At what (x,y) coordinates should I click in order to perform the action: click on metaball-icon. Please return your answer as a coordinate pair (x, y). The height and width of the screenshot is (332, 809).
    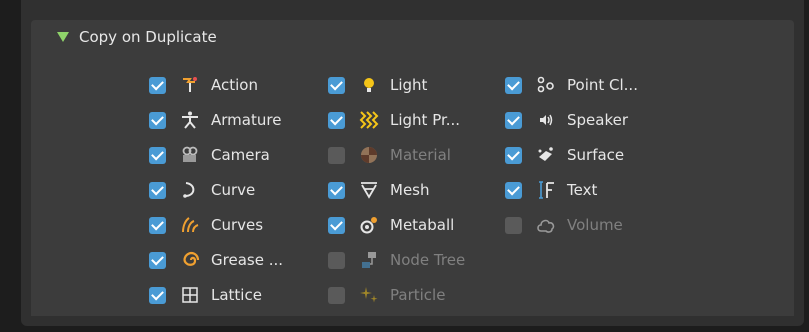
    Looking at the image, I should click on (369, 225).